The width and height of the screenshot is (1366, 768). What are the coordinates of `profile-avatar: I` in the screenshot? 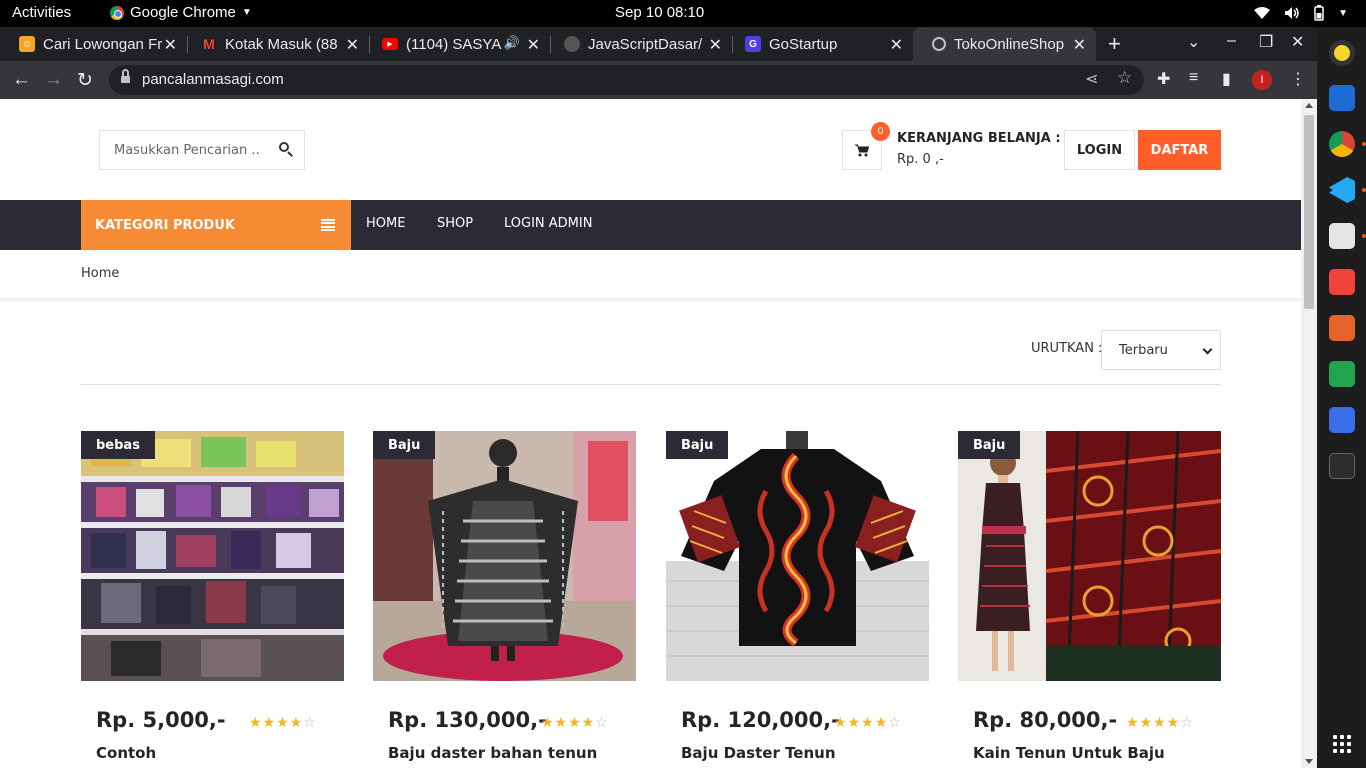 It's located at (1262, 80).